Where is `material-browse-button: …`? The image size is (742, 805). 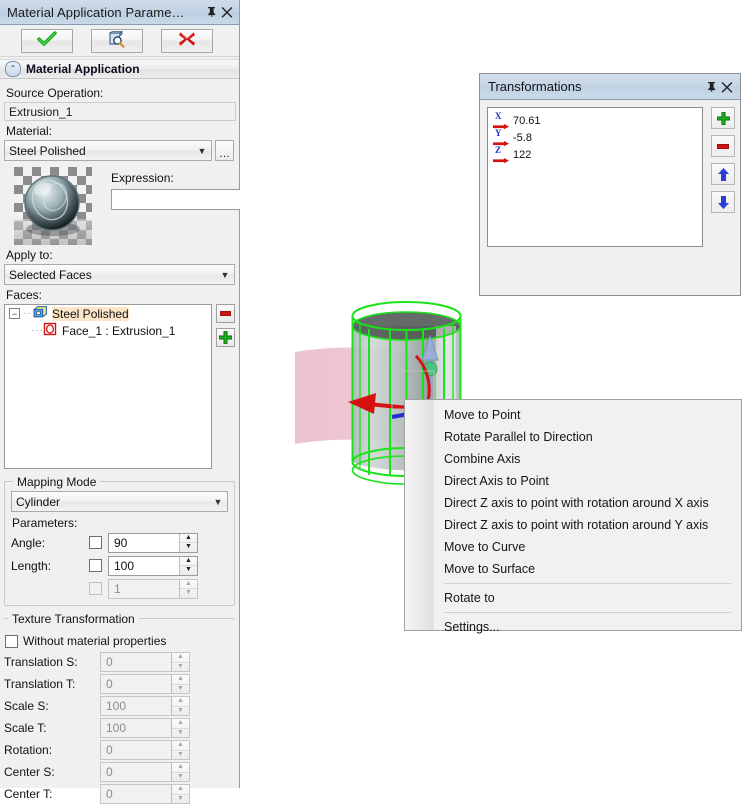 material-browse-button: … is located at coordinates (224, 150).